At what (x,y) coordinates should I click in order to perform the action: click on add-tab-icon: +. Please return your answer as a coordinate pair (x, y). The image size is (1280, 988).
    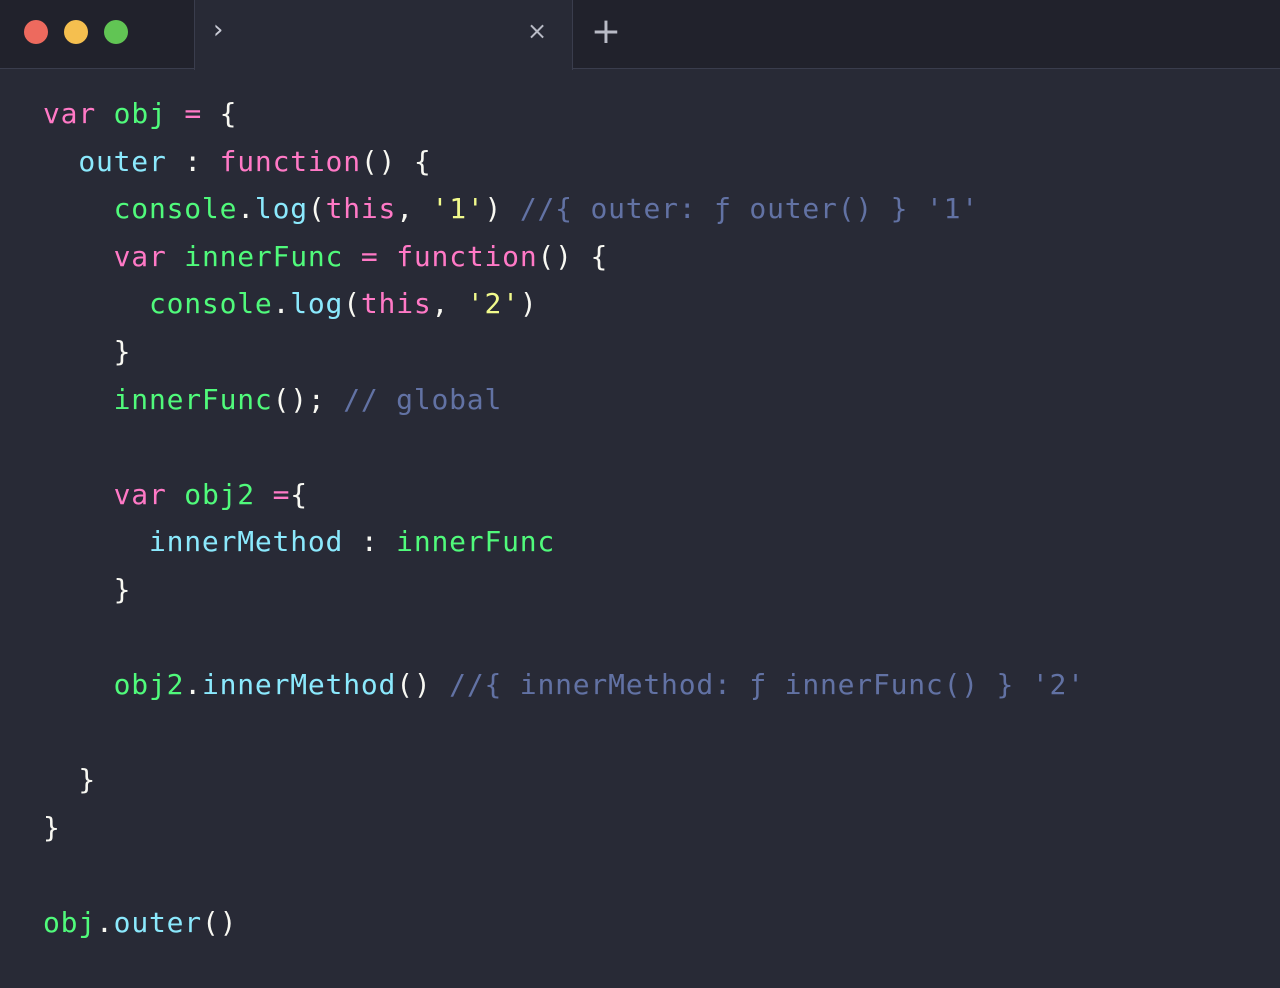
    Looking at the image, I should click on (606, 32).